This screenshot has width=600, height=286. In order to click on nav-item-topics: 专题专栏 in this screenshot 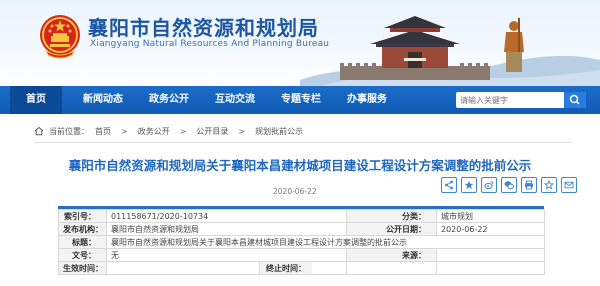, I will do `click(301, 100)`.